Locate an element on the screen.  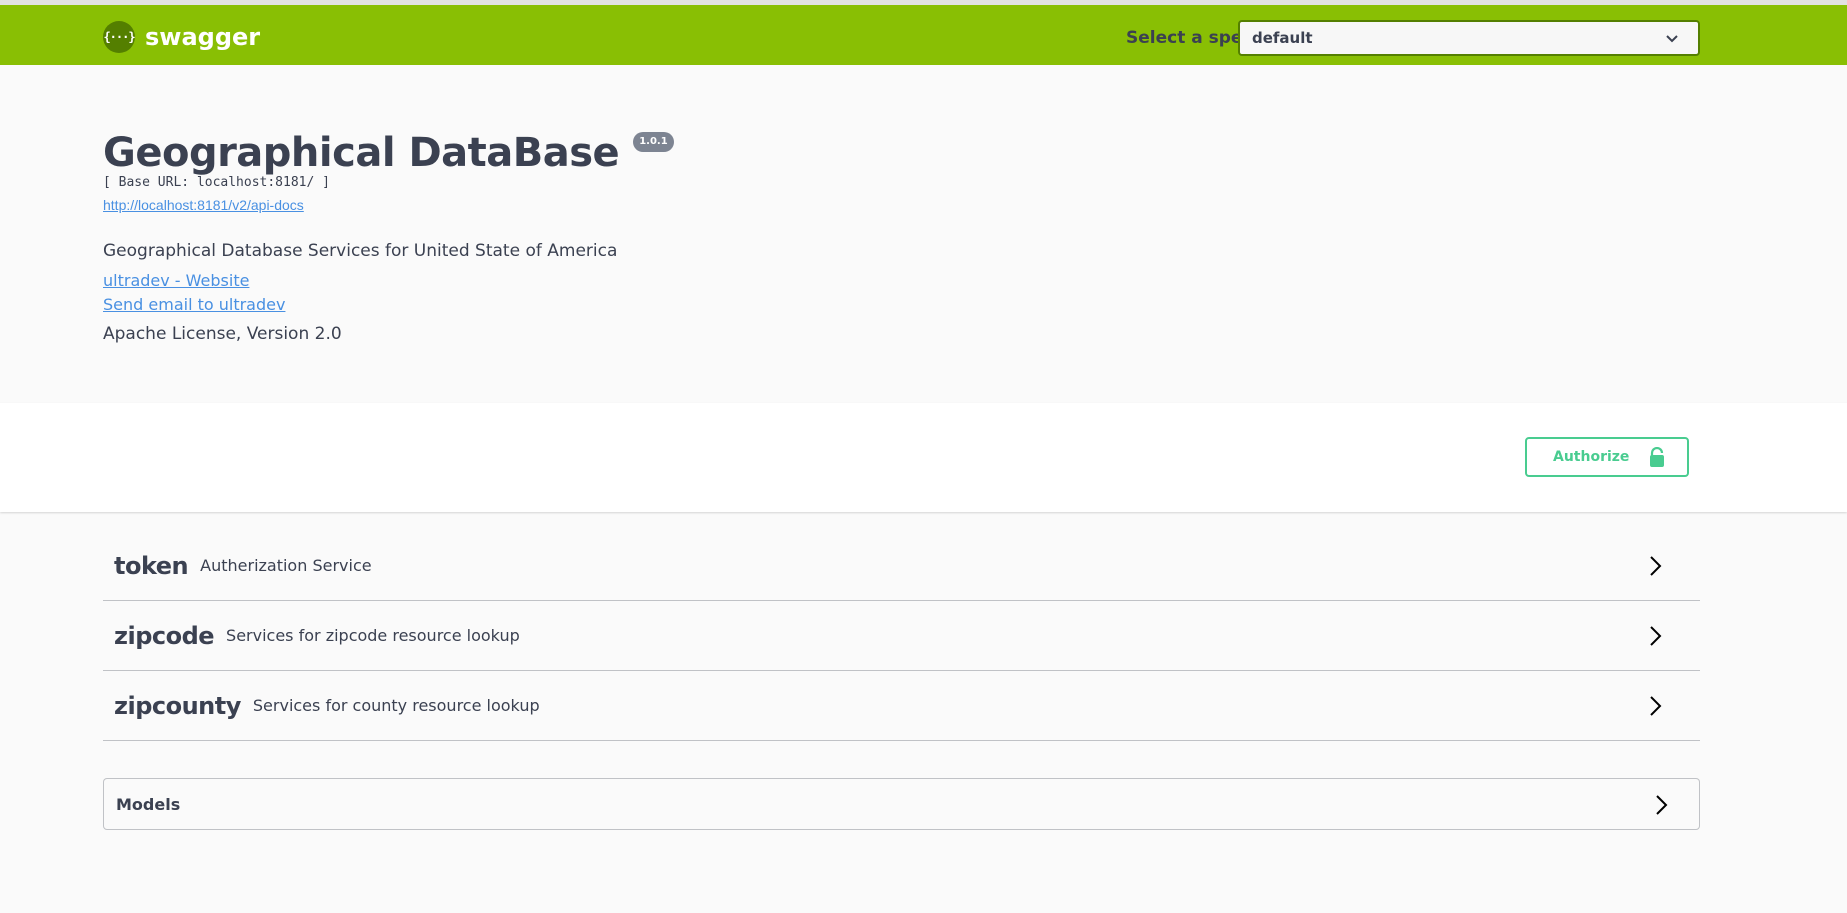
website-link: ultradev - Website is located at coordinates (176, 280).